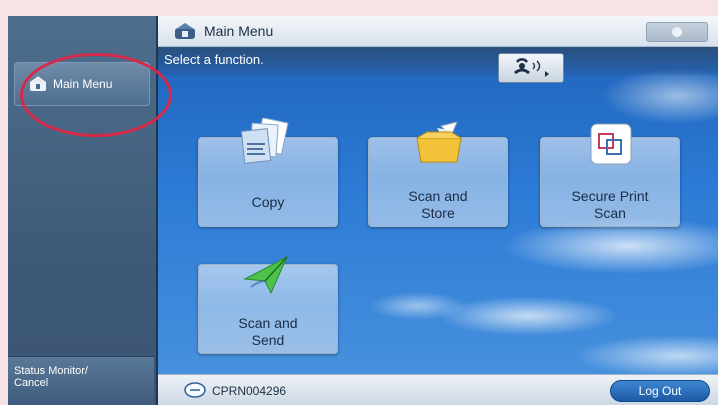 This screenshot has width=718, height=405. I want to click on tile-label: Scan, so click(610, 213).